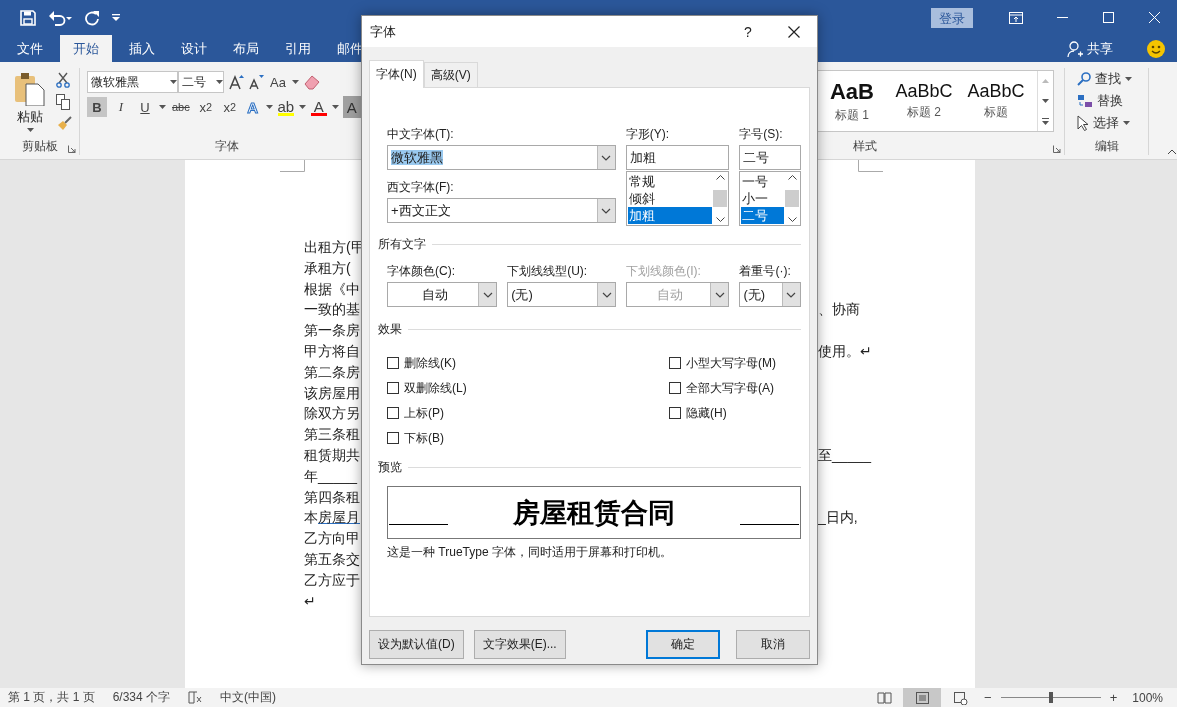 The width and height of the screenshot is (1177, 707). I want to click on font-name-field: 微软雅黑, so click(132, 82).